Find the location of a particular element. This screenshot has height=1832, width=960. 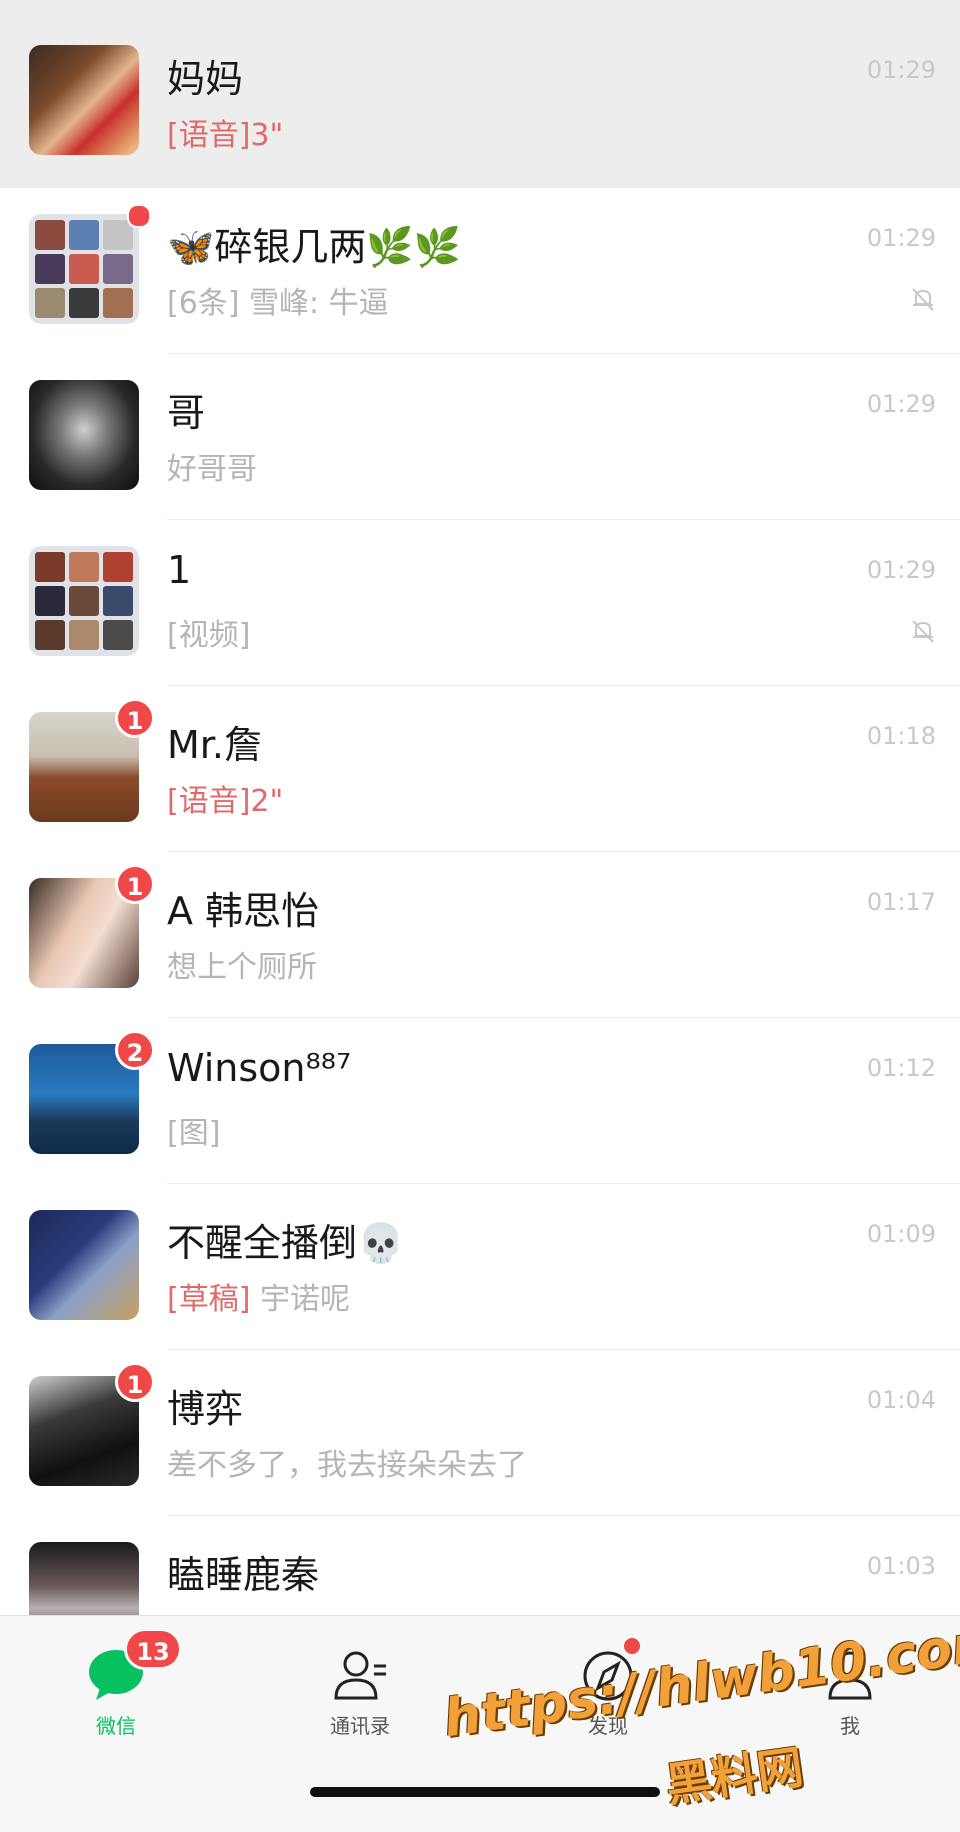

chat-preview: [图] is located at coordinates (194, 1133).